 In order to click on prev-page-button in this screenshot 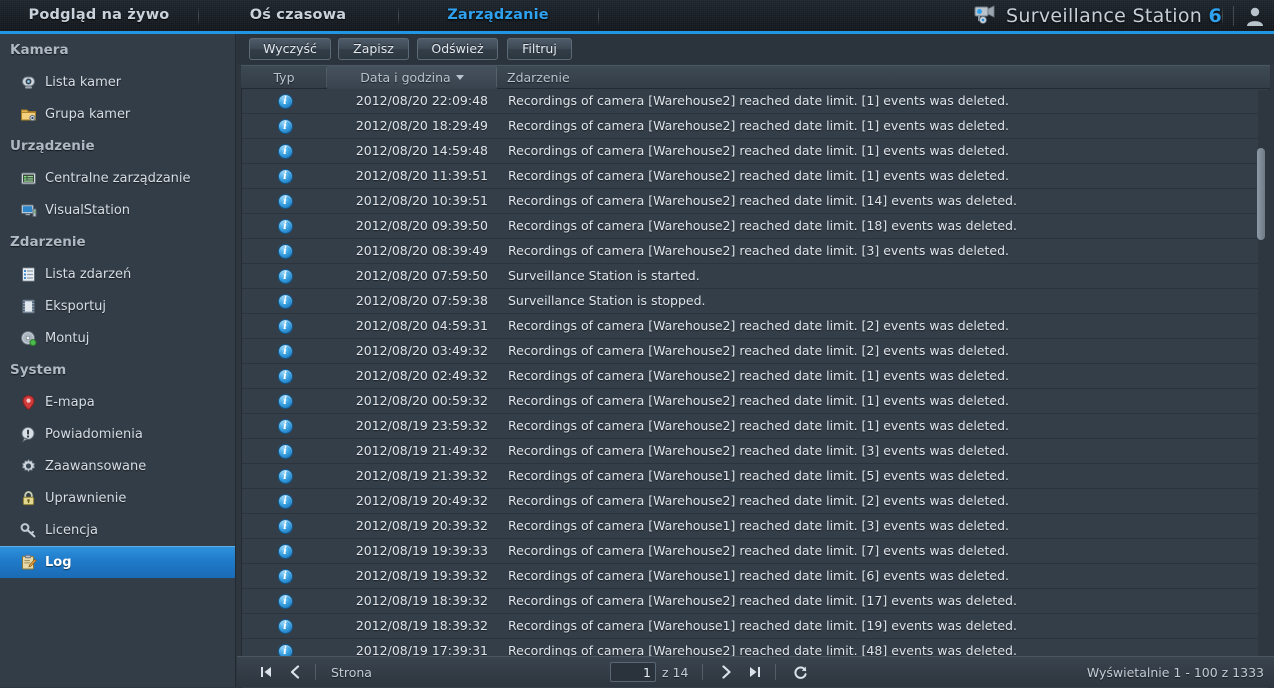, I will do `click(295, 672)`.